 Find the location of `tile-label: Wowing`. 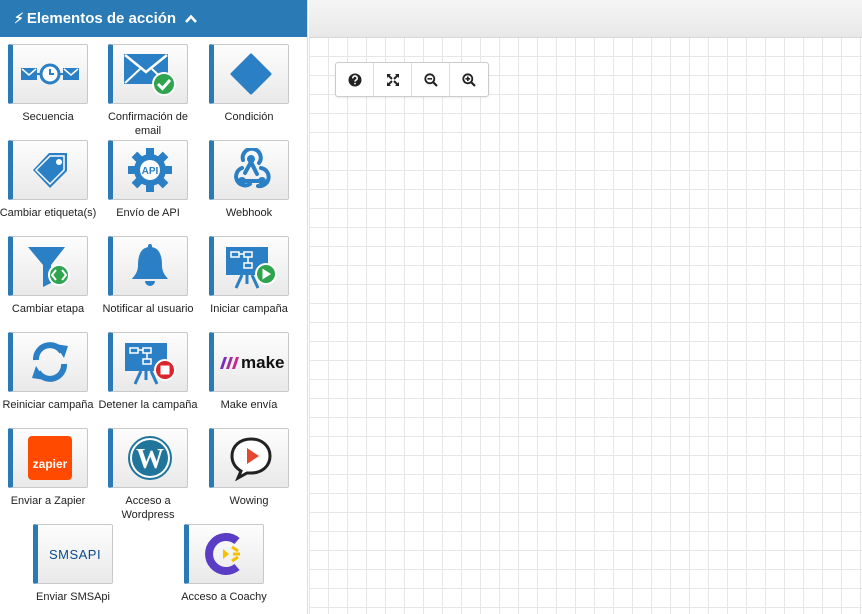

tile-label: Wowing is located at coordinates (249, 501).